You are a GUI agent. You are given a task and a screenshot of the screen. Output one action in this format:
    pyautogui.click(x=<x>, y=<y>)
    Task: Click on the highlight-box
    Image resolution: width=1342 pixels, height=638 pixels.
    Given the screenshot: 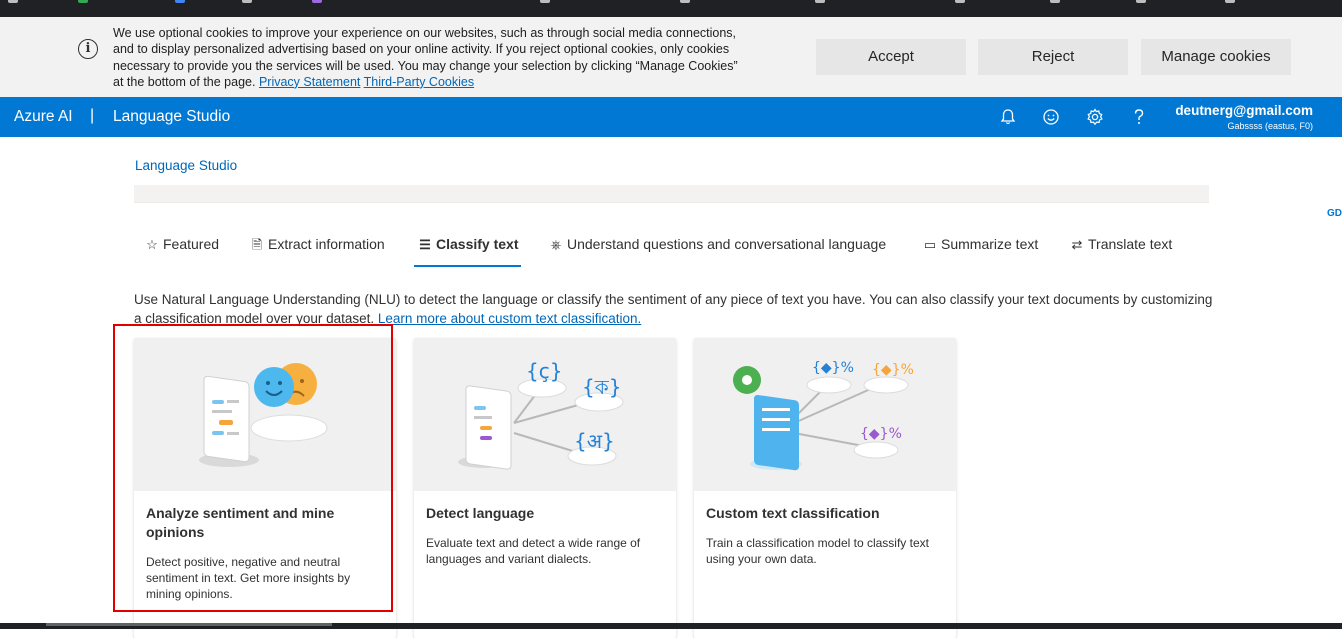 What is the action you would take?
    pyautogui.click(x=253, y=468)
    